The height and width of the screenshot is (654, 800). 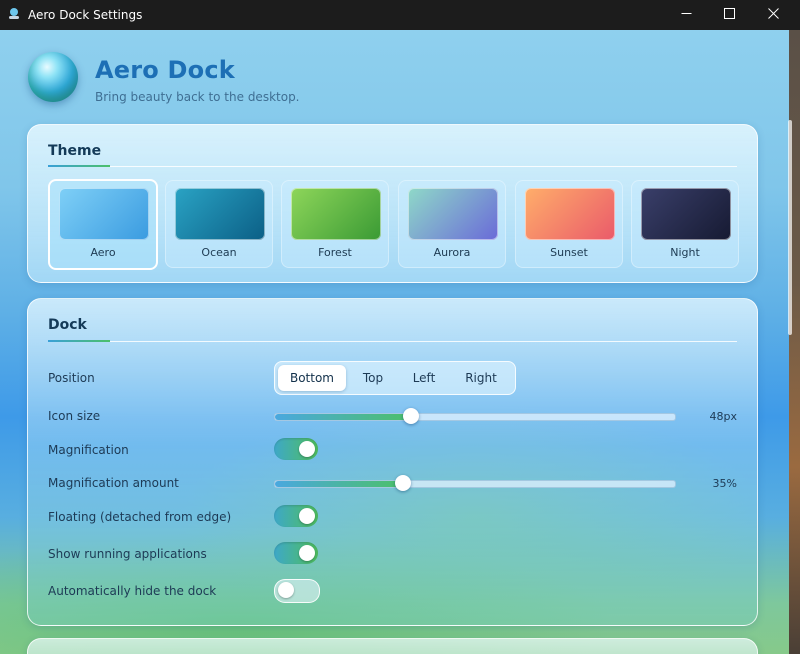 I want to click on close-button, so click(x=773, y=15).